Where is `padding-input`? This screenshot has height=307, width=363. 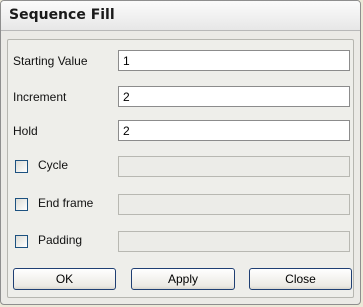 padding-input is located at coordinates (234, 241).